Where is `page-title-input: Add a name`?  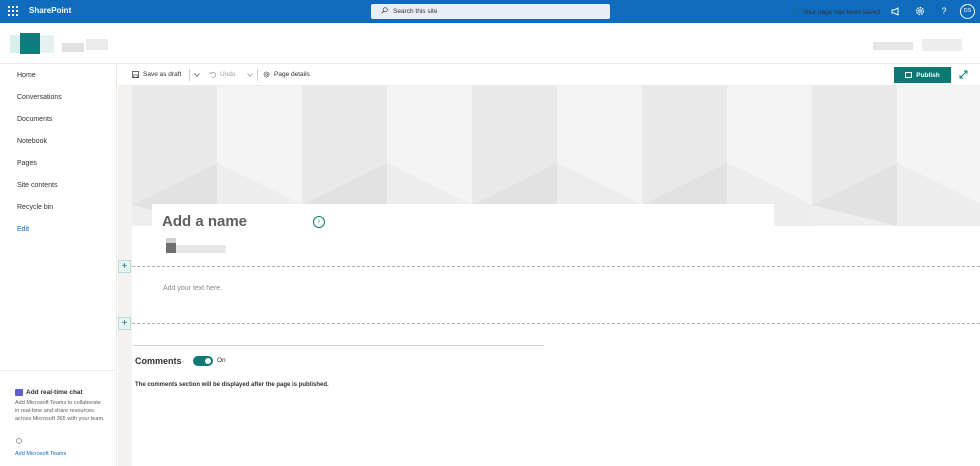
page-title-input: Add a name is located at coordinates (204, 221).